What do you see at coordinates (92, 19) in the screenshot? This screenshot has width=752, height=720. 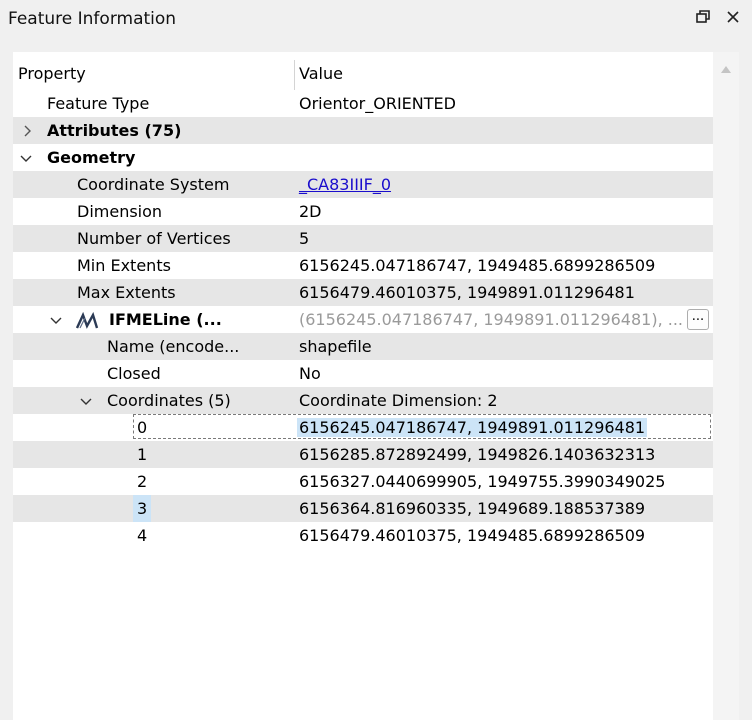 I see `panel-title: Feature Information` at bounding box center [92, 19].